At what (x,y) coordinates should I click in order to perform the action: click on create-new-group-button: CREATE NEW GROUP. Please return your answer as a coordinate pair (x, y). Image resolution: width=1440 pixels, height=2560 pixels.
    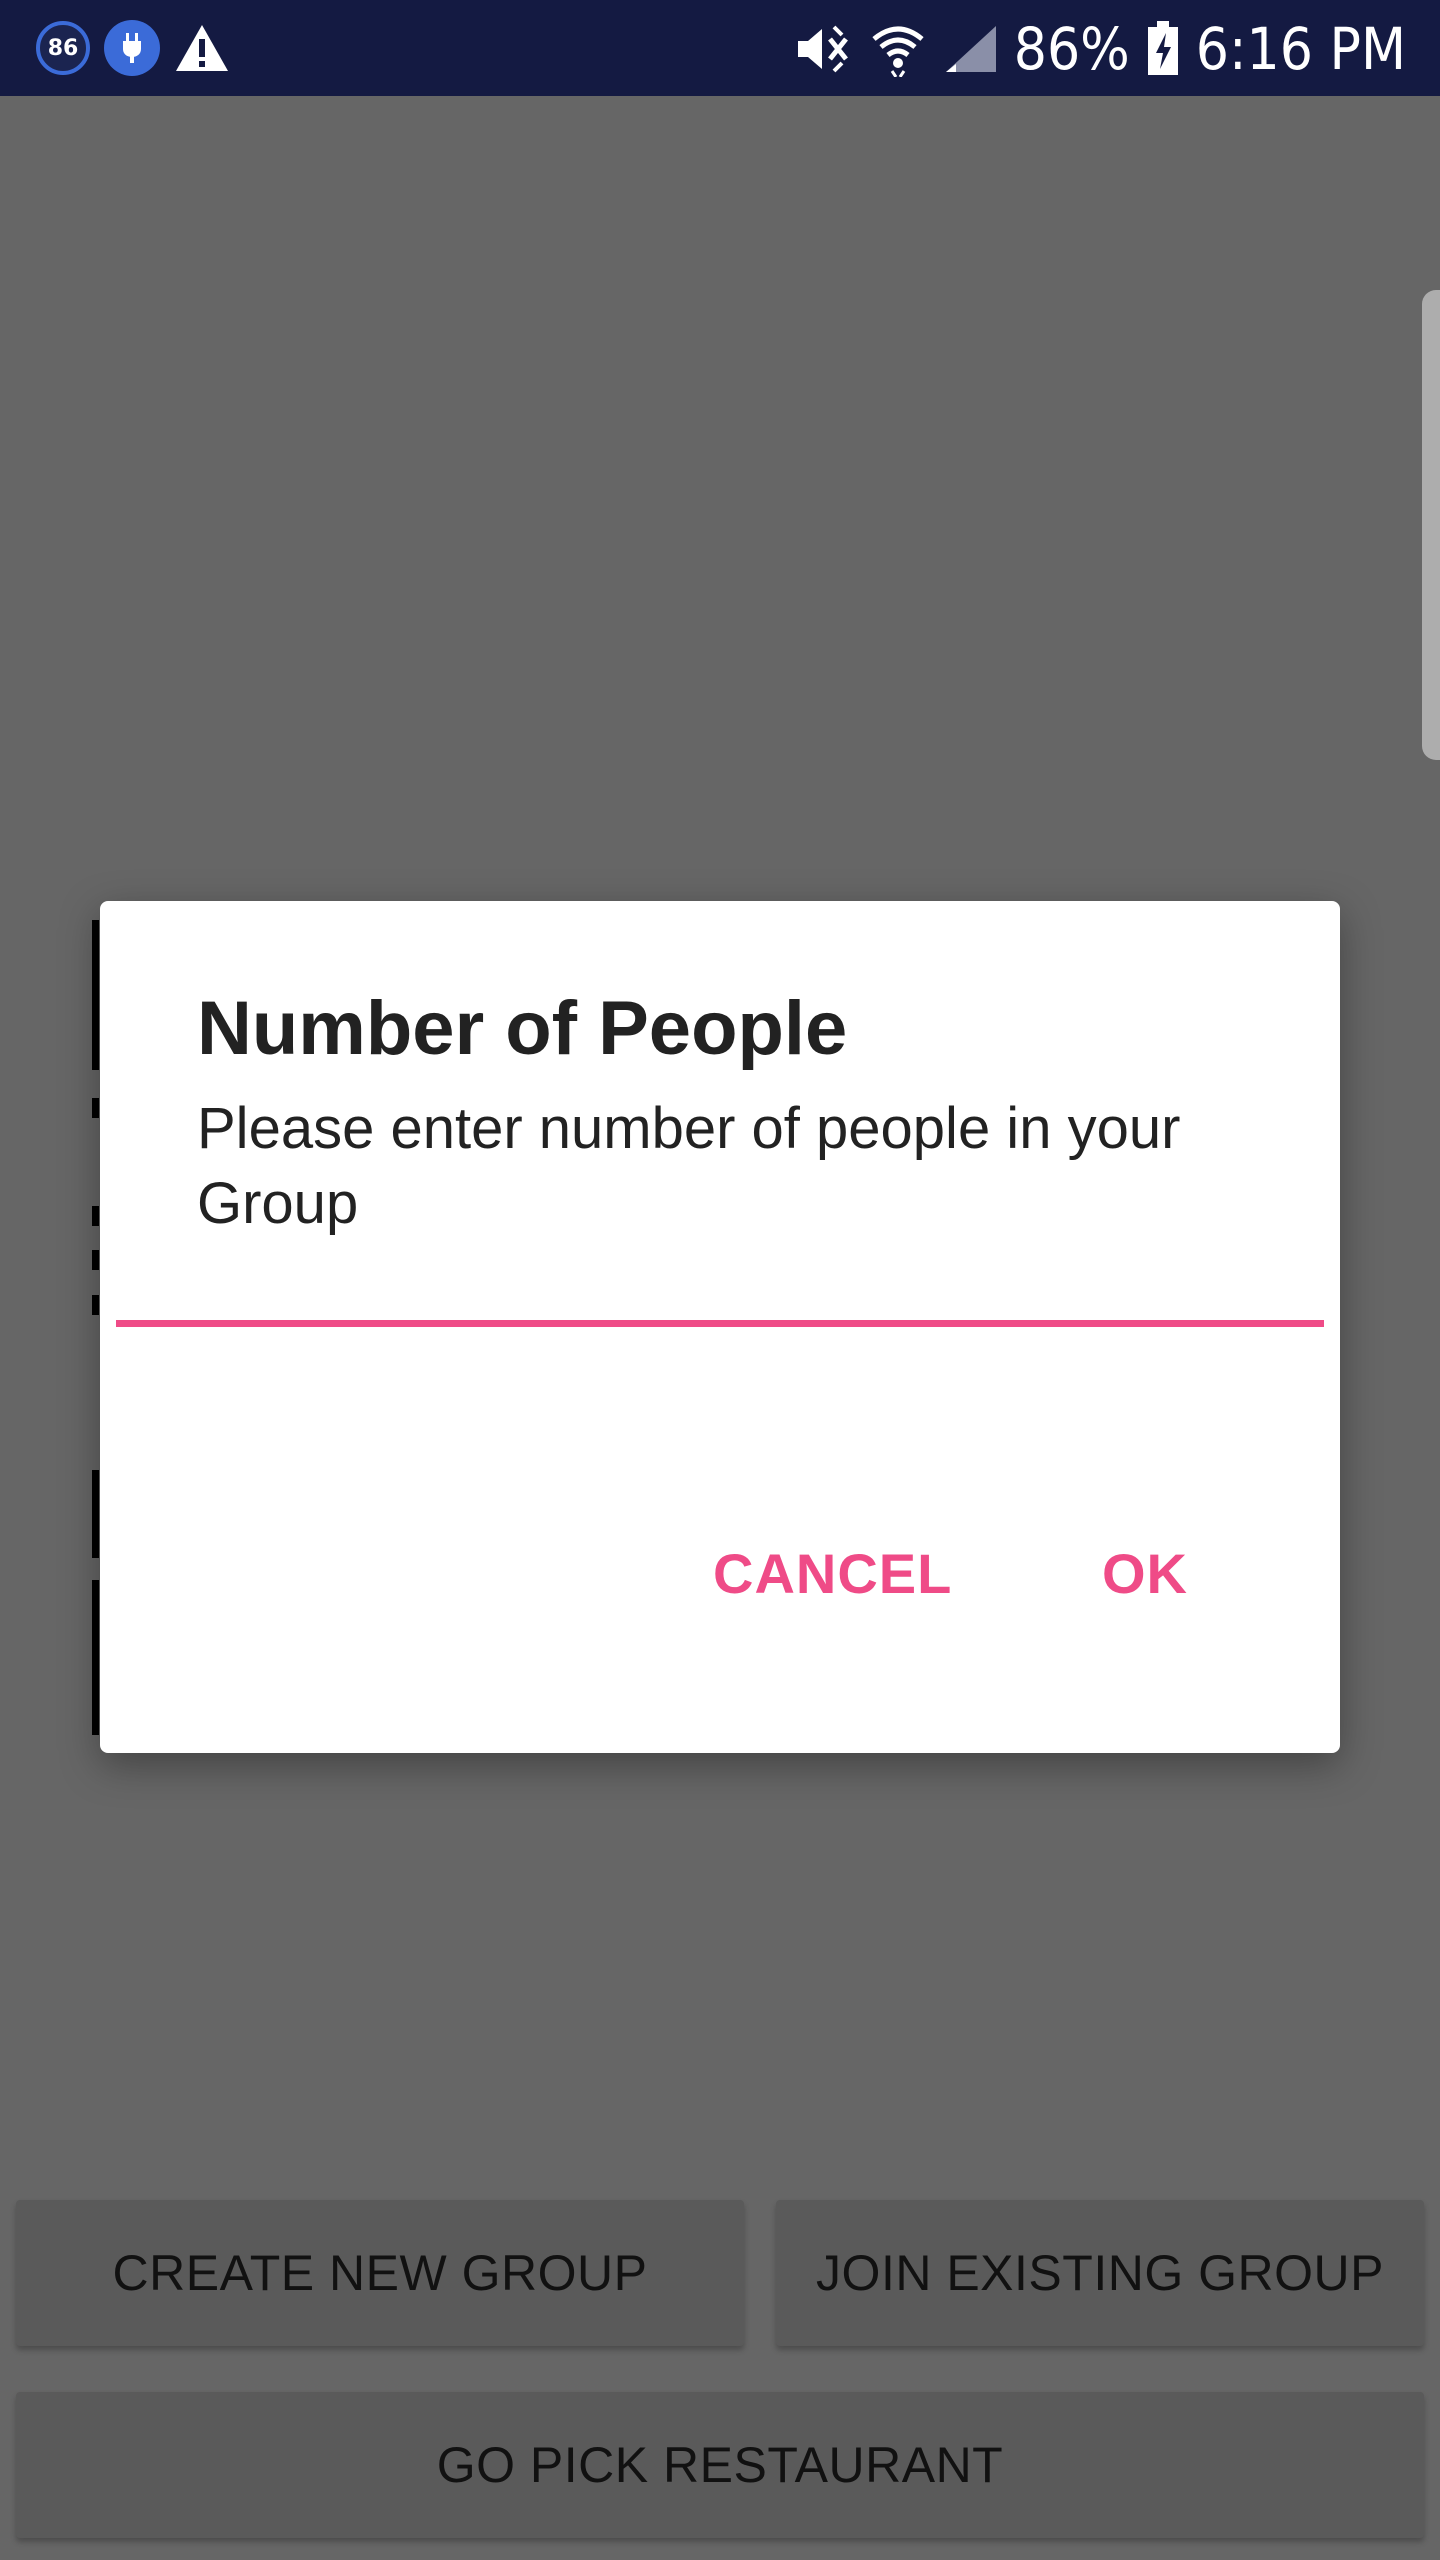
    Looking at the image, I should click on (380, 2273).